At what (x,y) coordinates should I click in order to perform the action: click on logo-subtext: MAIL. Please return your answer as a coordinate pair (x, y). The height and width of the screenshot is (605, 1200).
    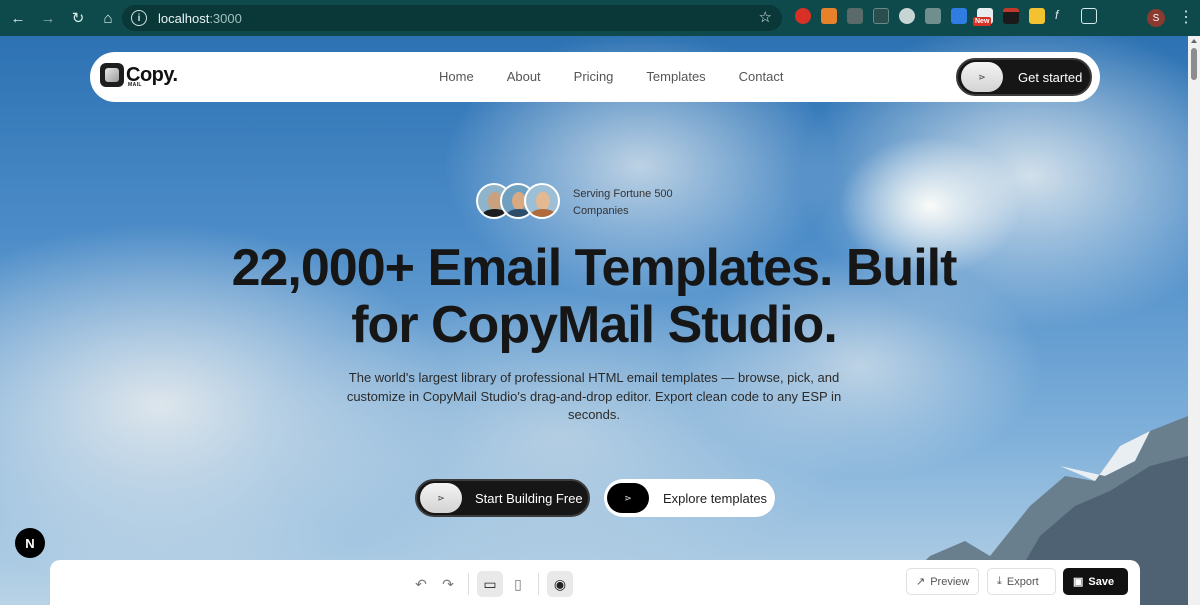
    Looking at the image, I should click on (135, 85).